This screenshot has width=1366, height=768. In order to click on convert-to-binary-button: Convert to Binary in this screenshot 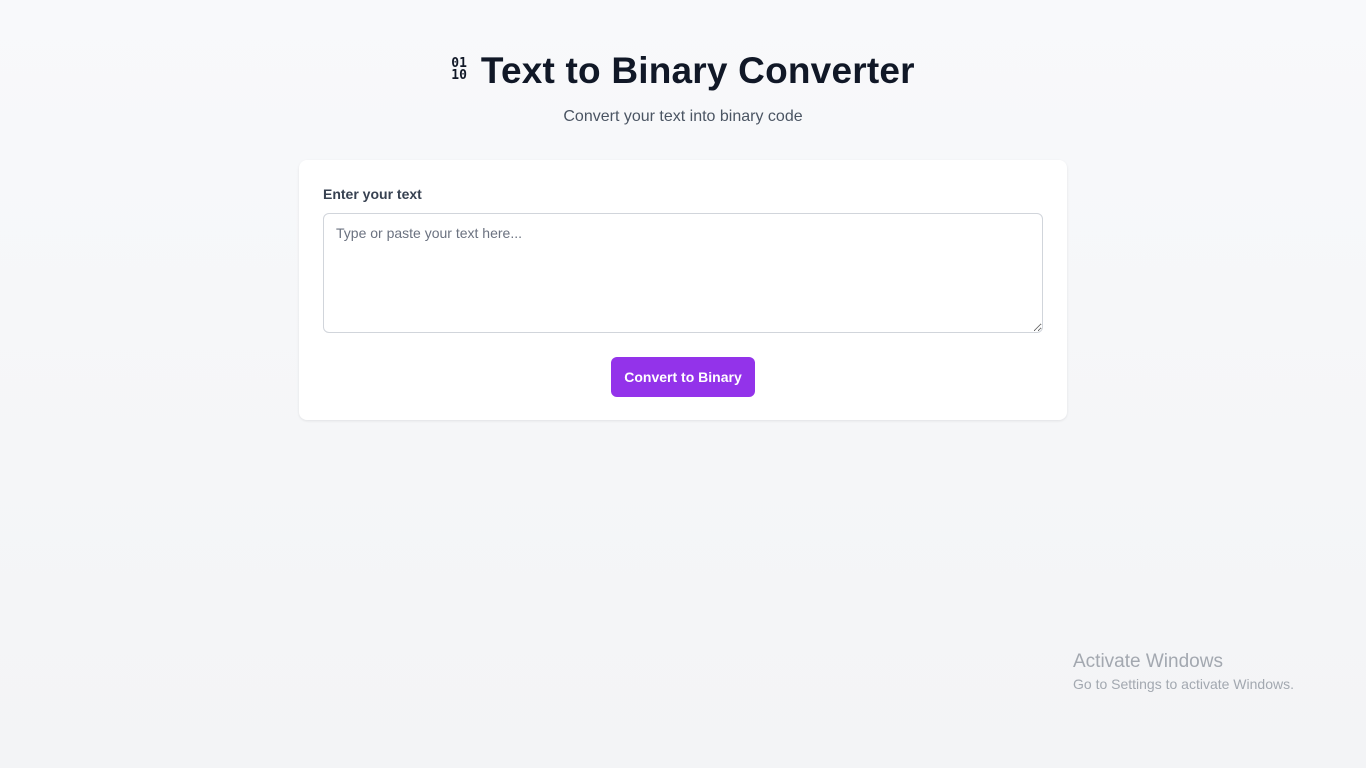, I will do `click(683, 377)`.